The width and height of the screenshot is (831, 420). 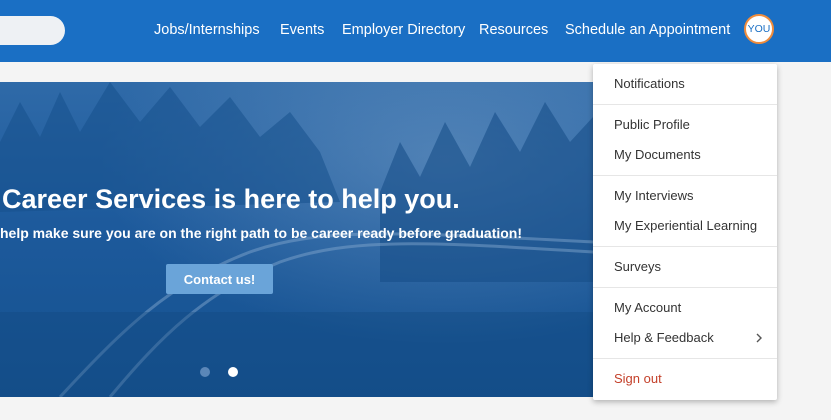 I want to click on contact-us-button: Contact us!, so click(x=219, y=279).